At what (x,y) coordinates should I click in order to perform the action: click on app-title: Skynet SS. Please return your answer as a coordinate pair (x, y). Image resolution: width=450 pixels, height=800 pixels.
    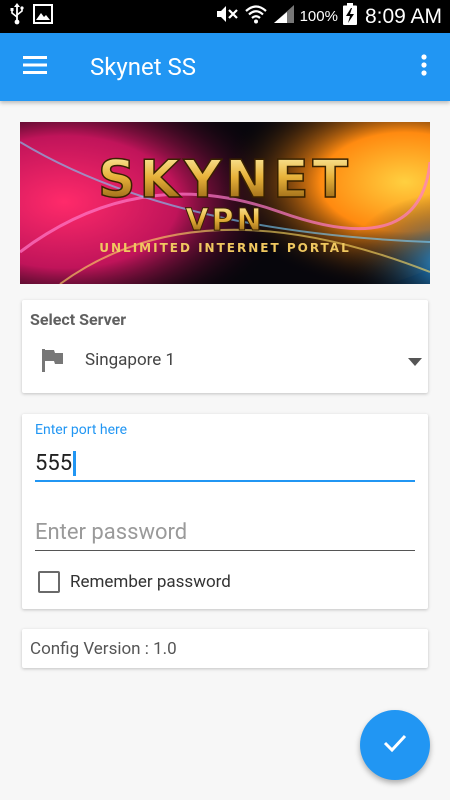
    Looking at the image, I should click on (143, 67).